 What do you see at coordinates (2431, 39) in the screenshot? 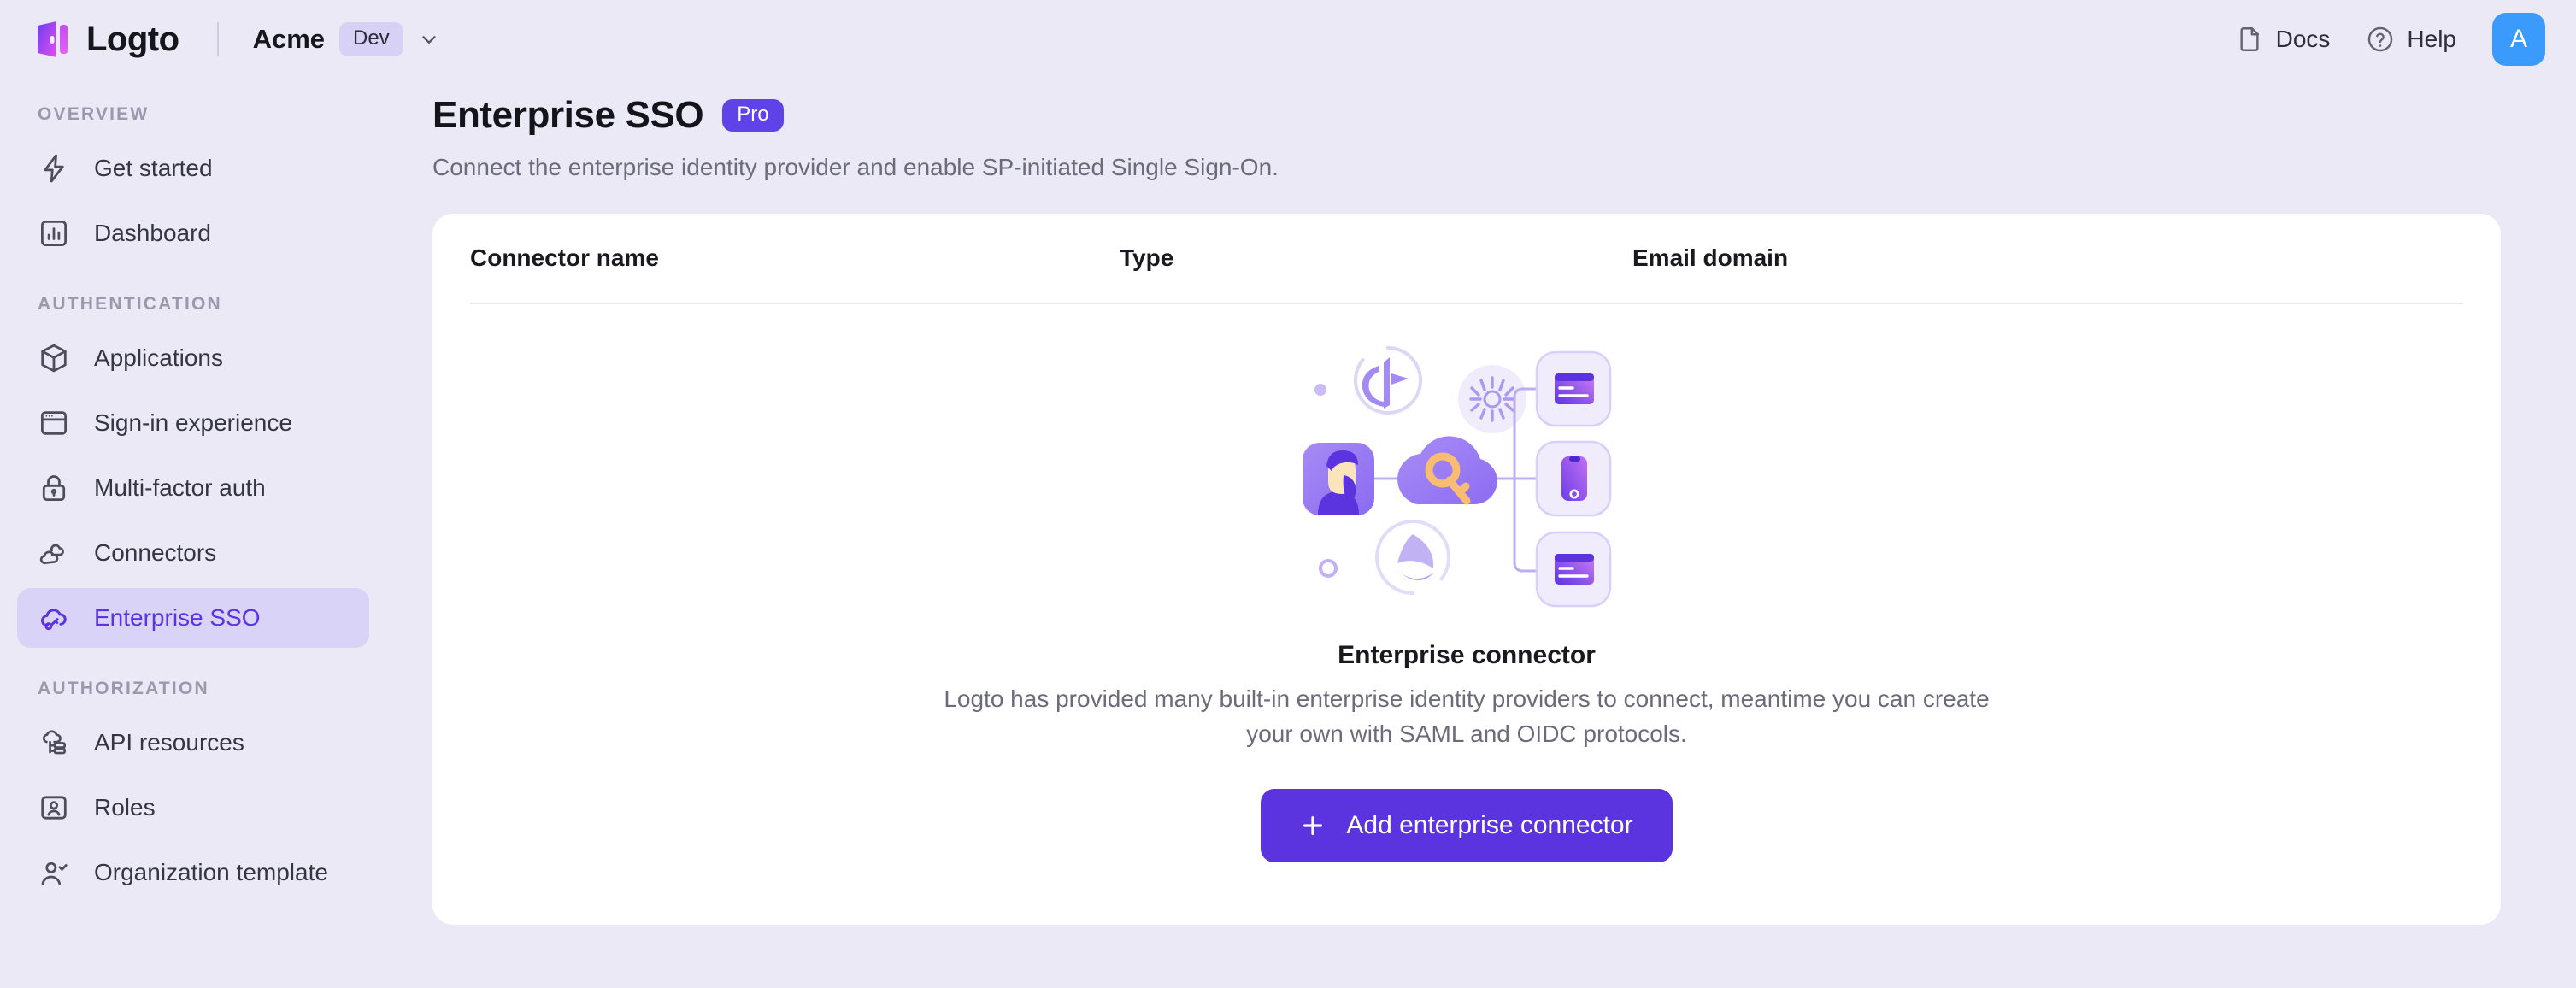
I see `help-label: Help` at bounding box center [2431, 39].